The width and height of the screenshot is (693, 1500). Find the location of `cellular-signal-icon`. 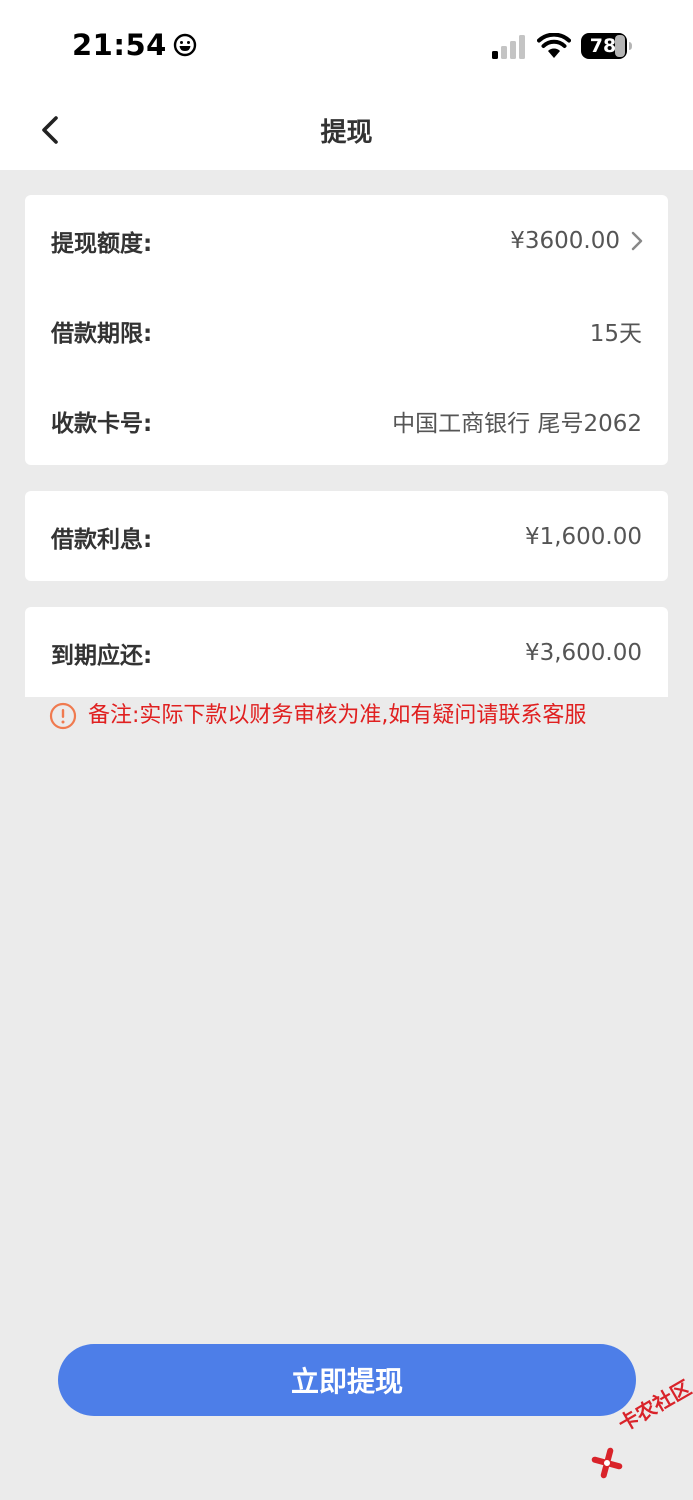

cellular-signal-icon is located at coordinates (508, 47).